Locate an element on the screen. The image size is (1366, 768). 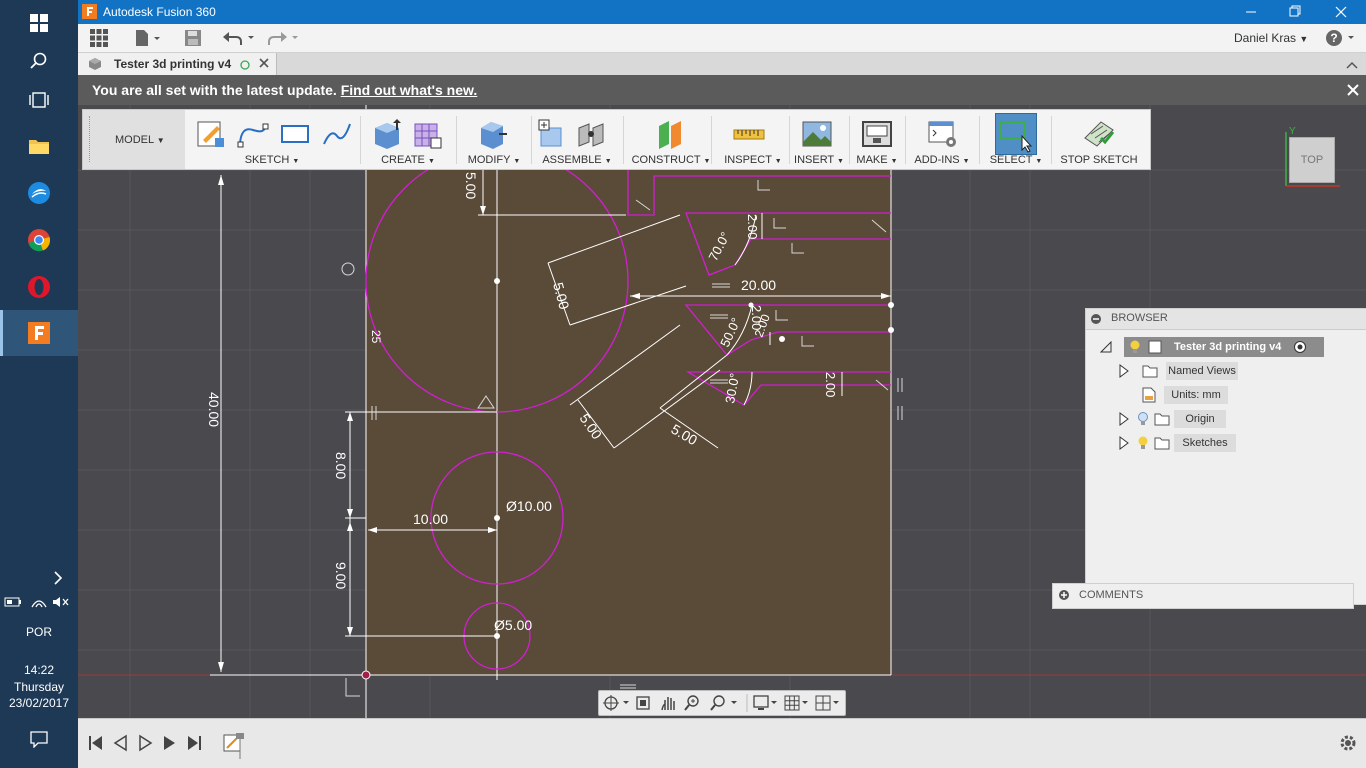
make-group: MAKE ▼ is located at coordinates (877, 139).